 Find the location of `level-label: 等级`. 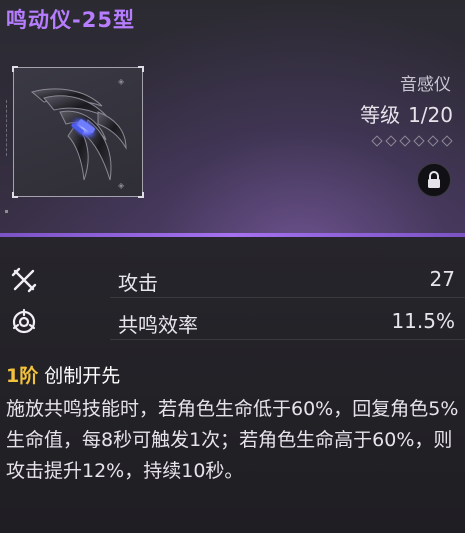

level-label: 等级 is located at coordinates (380, 115).